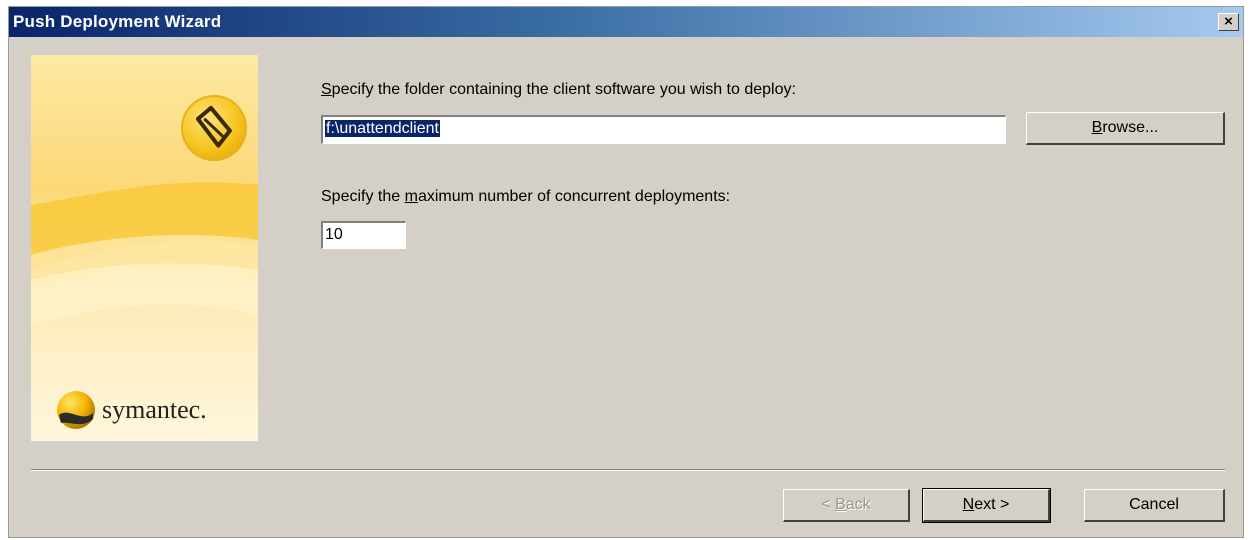 The height and width of the screenshot is (540, 1254). I want to click on next-button: Next >, so click(986, 505).